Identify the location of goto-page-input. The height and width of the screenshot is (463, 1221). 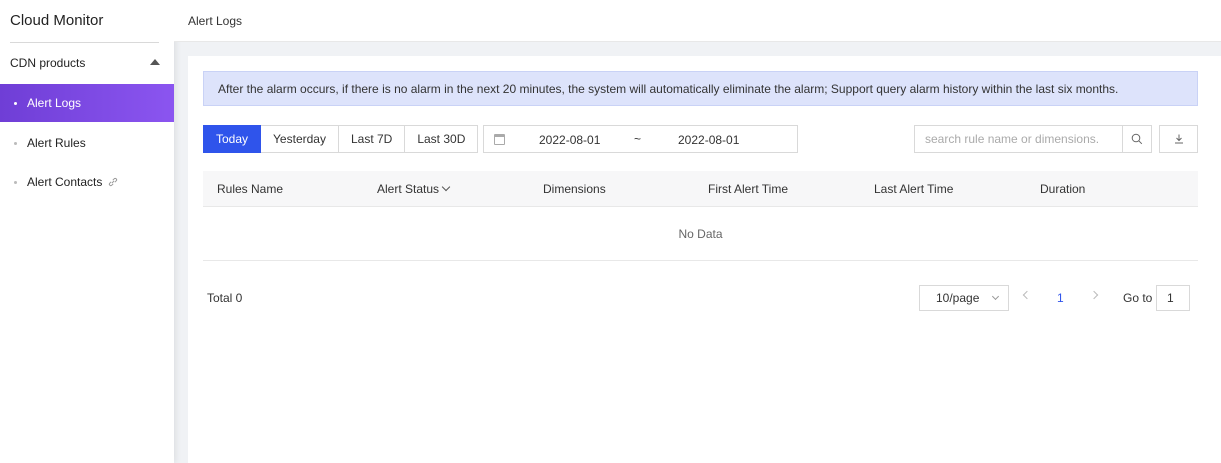
(1173, 298).